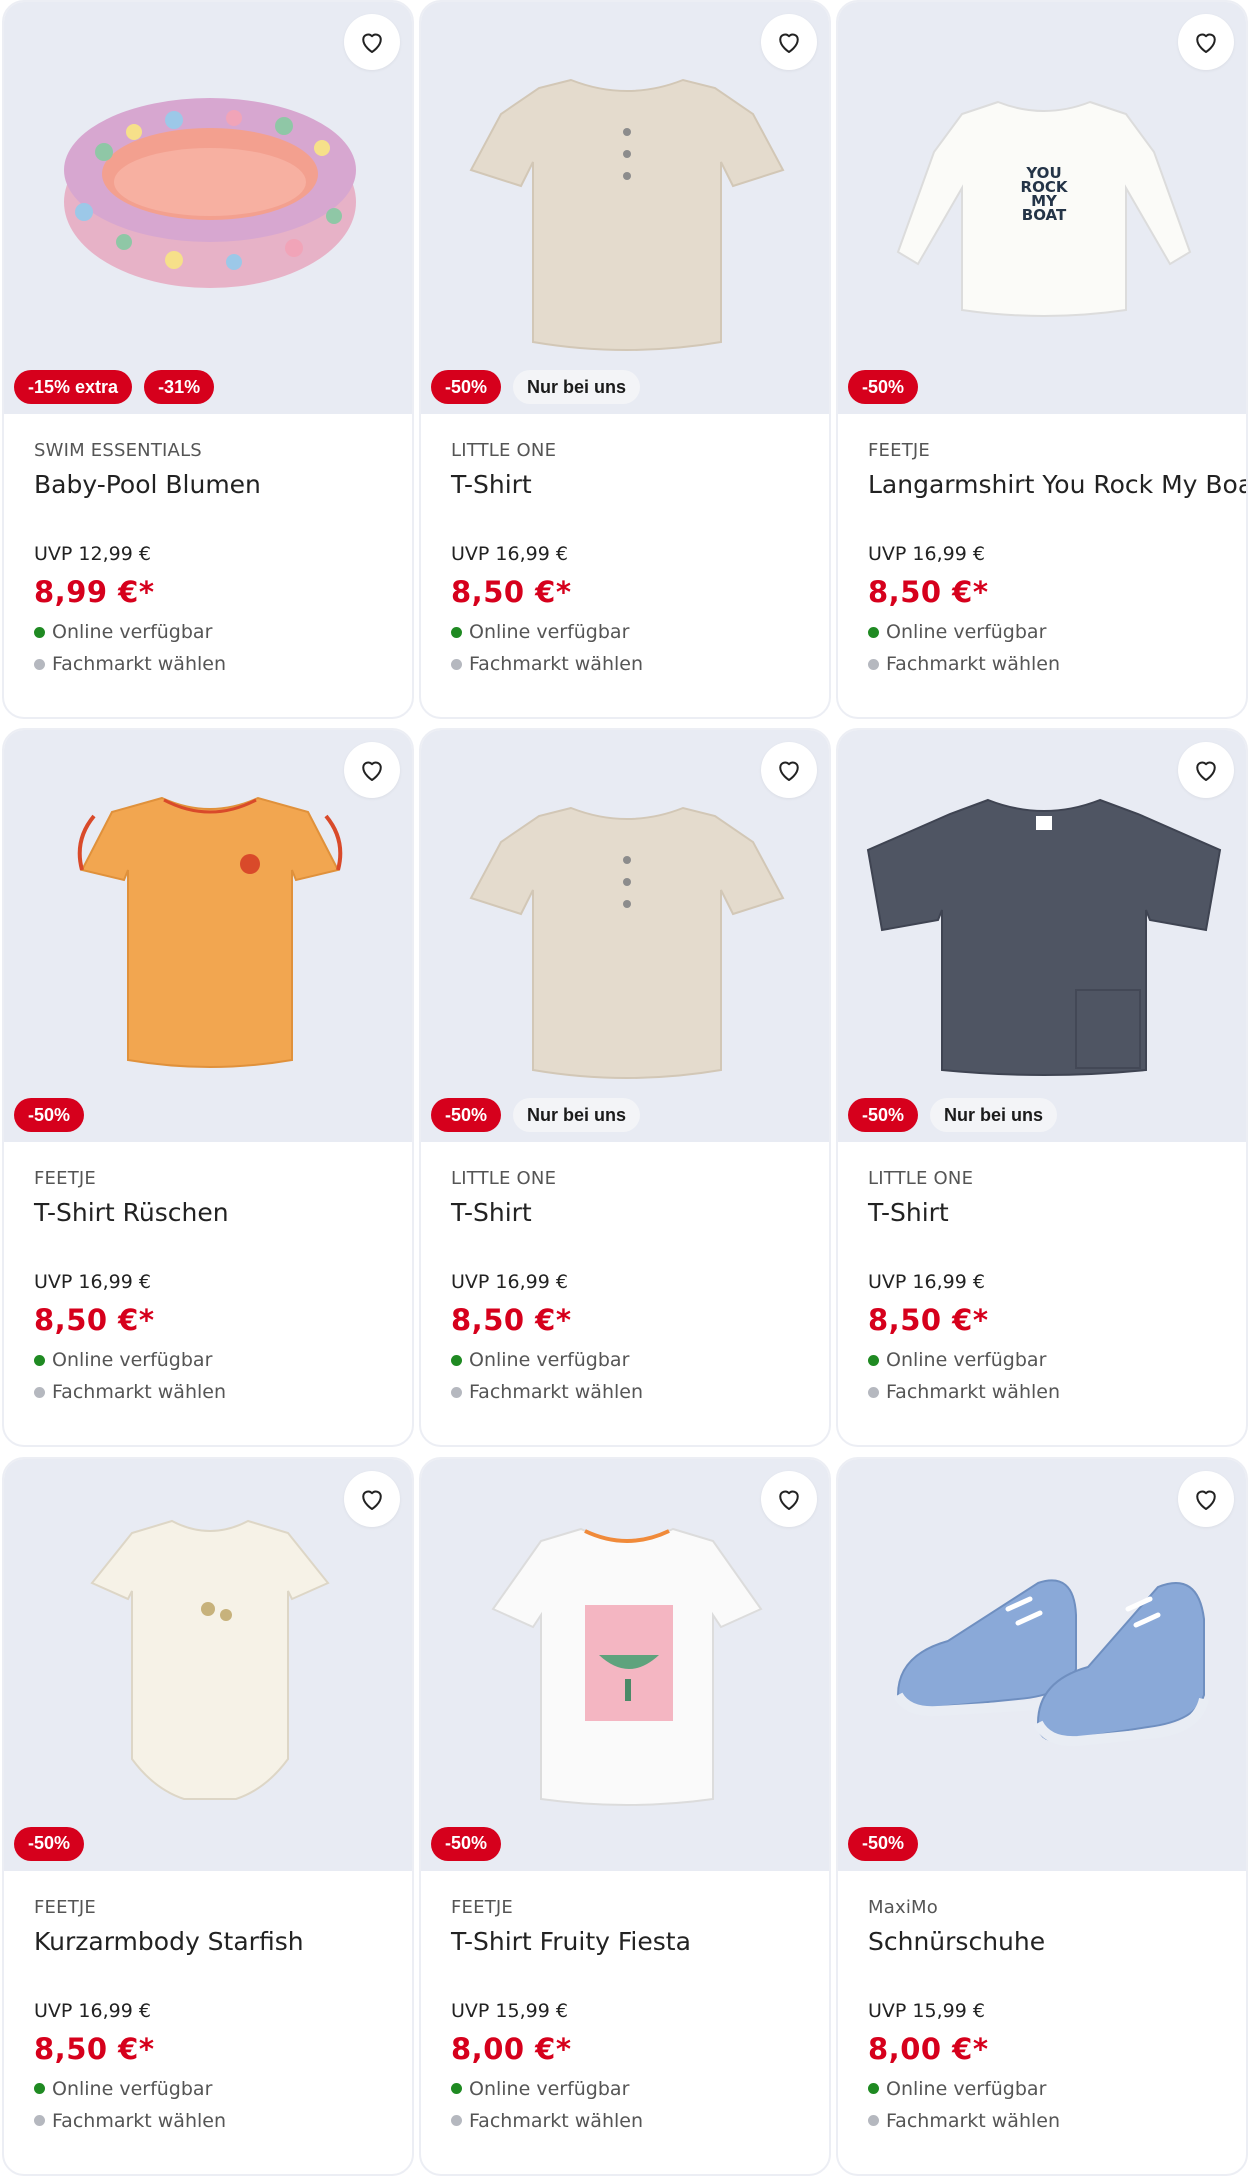 This screenshot has width=1250, height=2178. Describe the element at coordinates (1051, 1662) in the screenshot. I see `shoes-icon` at that location.